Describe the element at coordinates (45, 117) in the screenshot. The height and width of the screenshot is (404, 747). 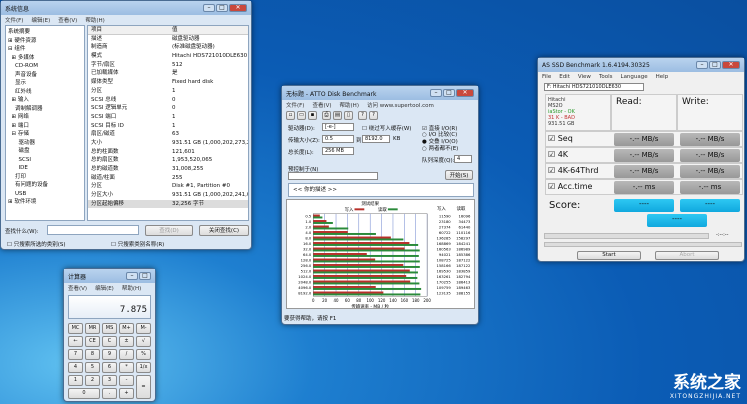
I see `tree-item: ⊞ 网络` at that location.